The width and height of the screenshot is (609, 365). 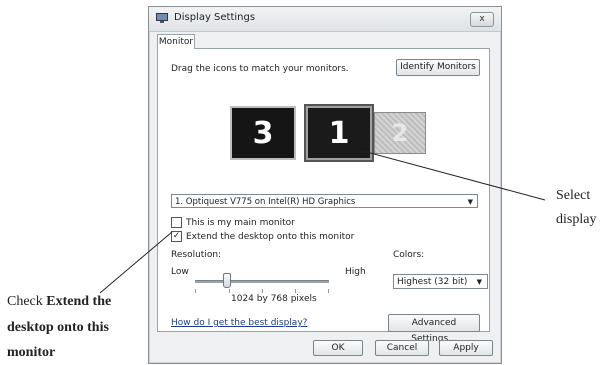 What do you see at coordinates (31, 352) in the screenshot?
I see `extend-callout-line3: monitor` at bounding box center [31, 352].